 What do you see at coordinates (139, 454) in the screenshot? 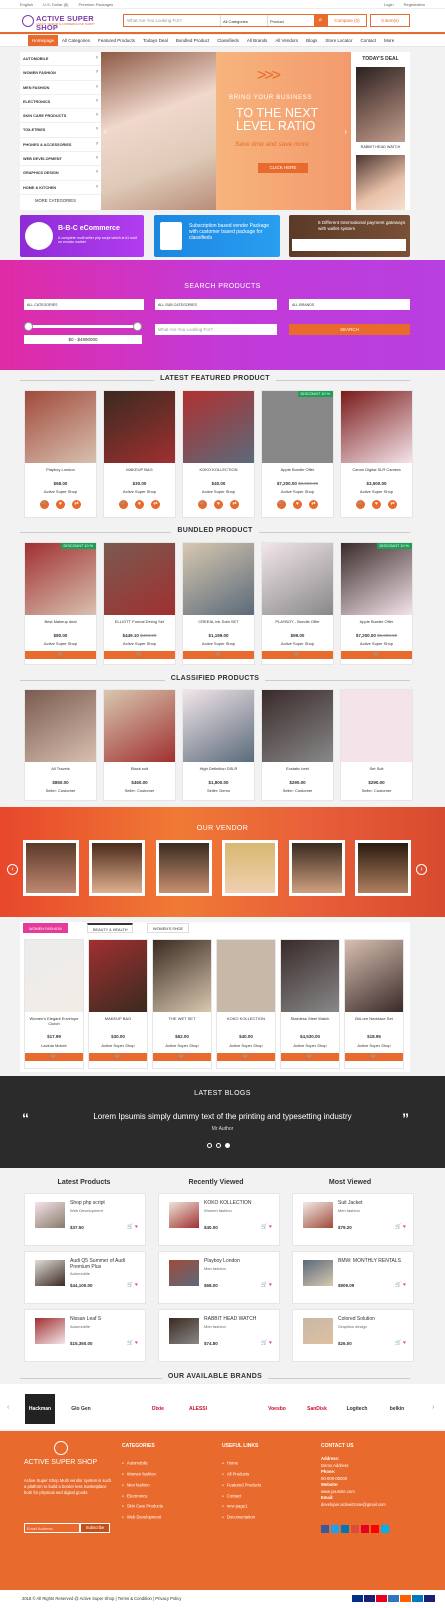
I see `product-card: MAKEUP BAG $30.00 Active Super Shop 🛒 ♥ ⇄` at bounding box center [139, 454].